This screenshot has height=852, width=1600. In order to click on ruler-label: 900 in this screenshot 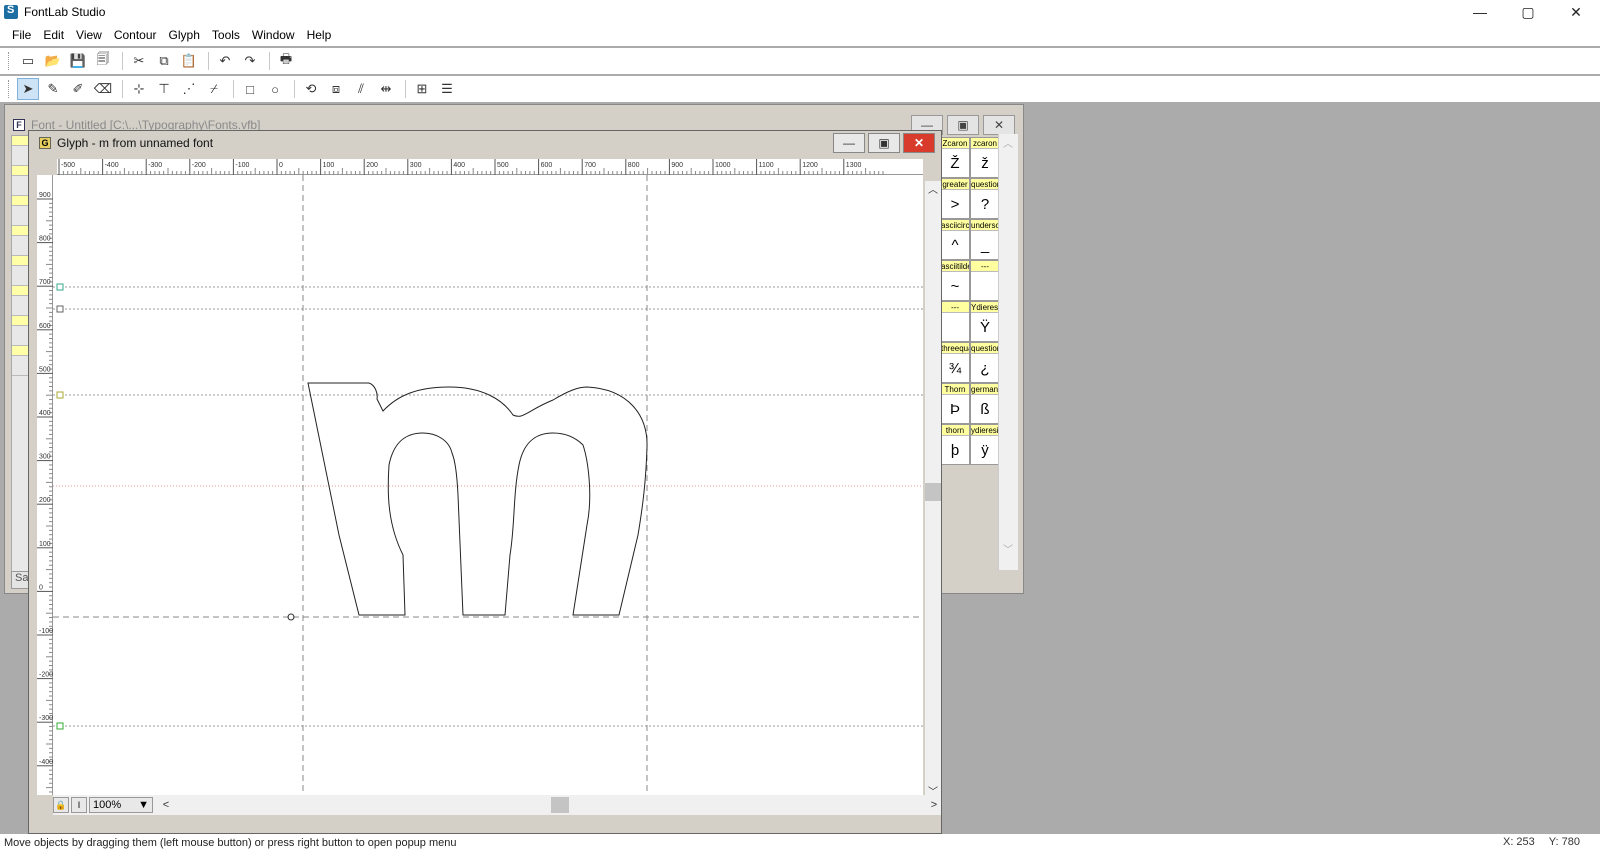, I will do `click(677, 165)`.